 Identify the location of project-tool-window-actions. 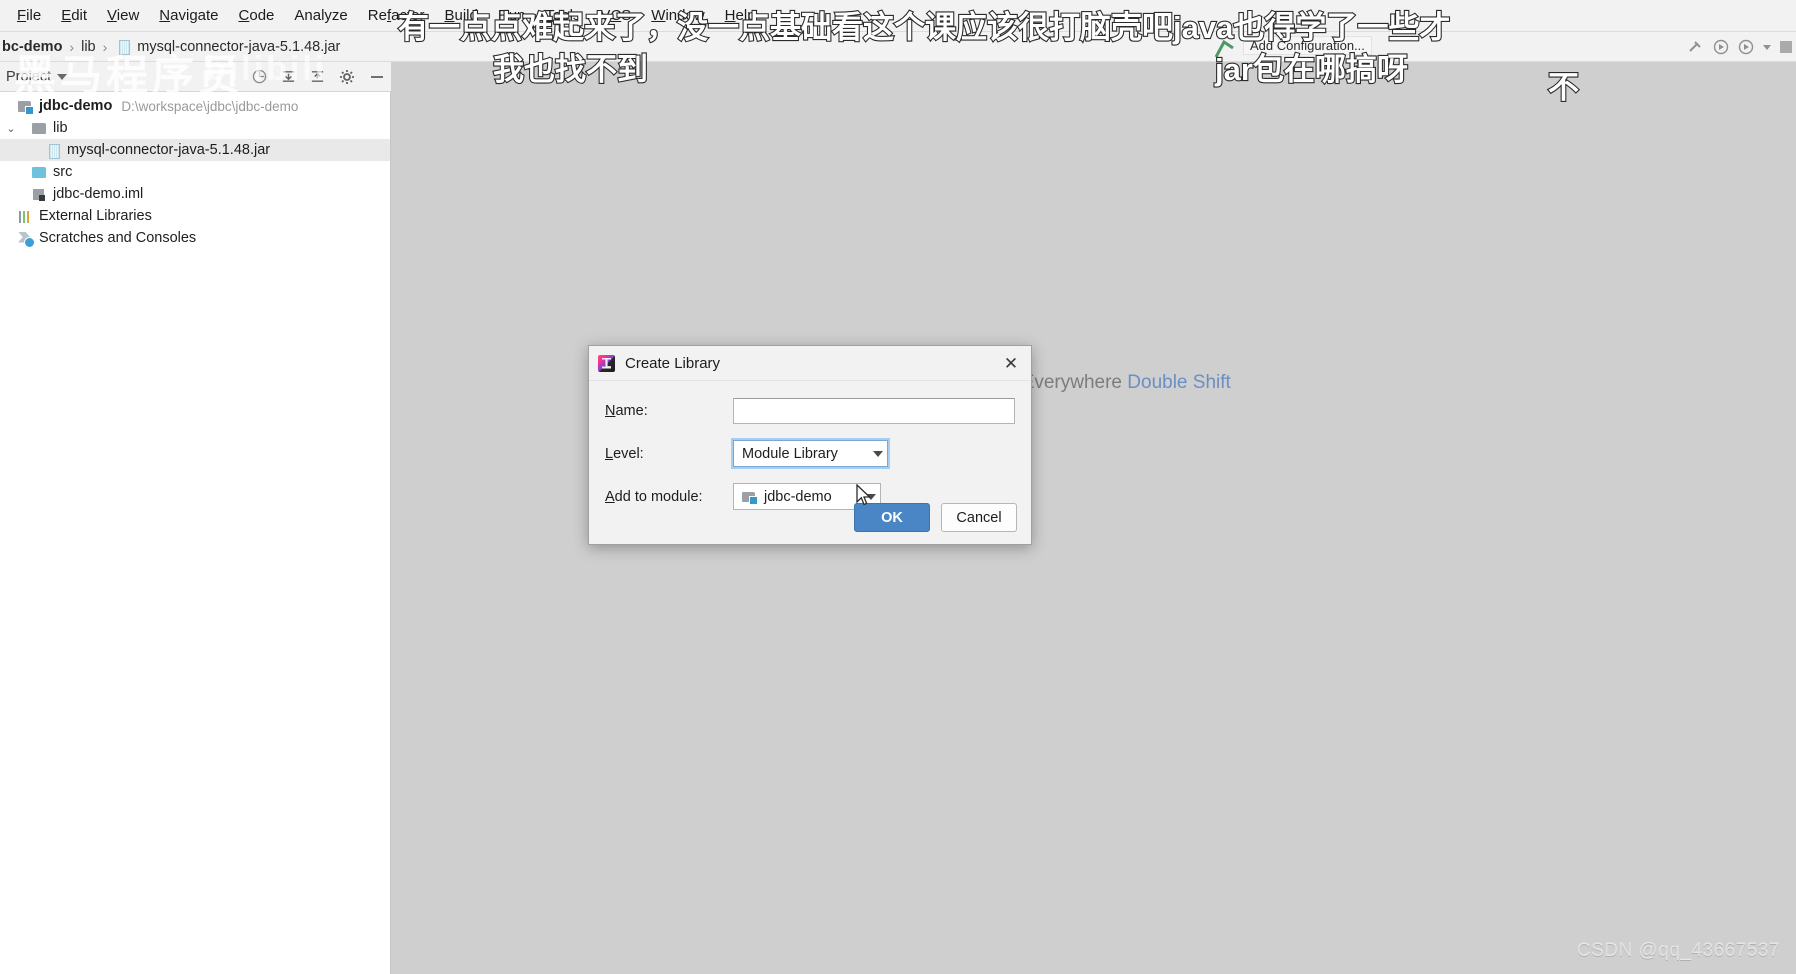
(318, 77).